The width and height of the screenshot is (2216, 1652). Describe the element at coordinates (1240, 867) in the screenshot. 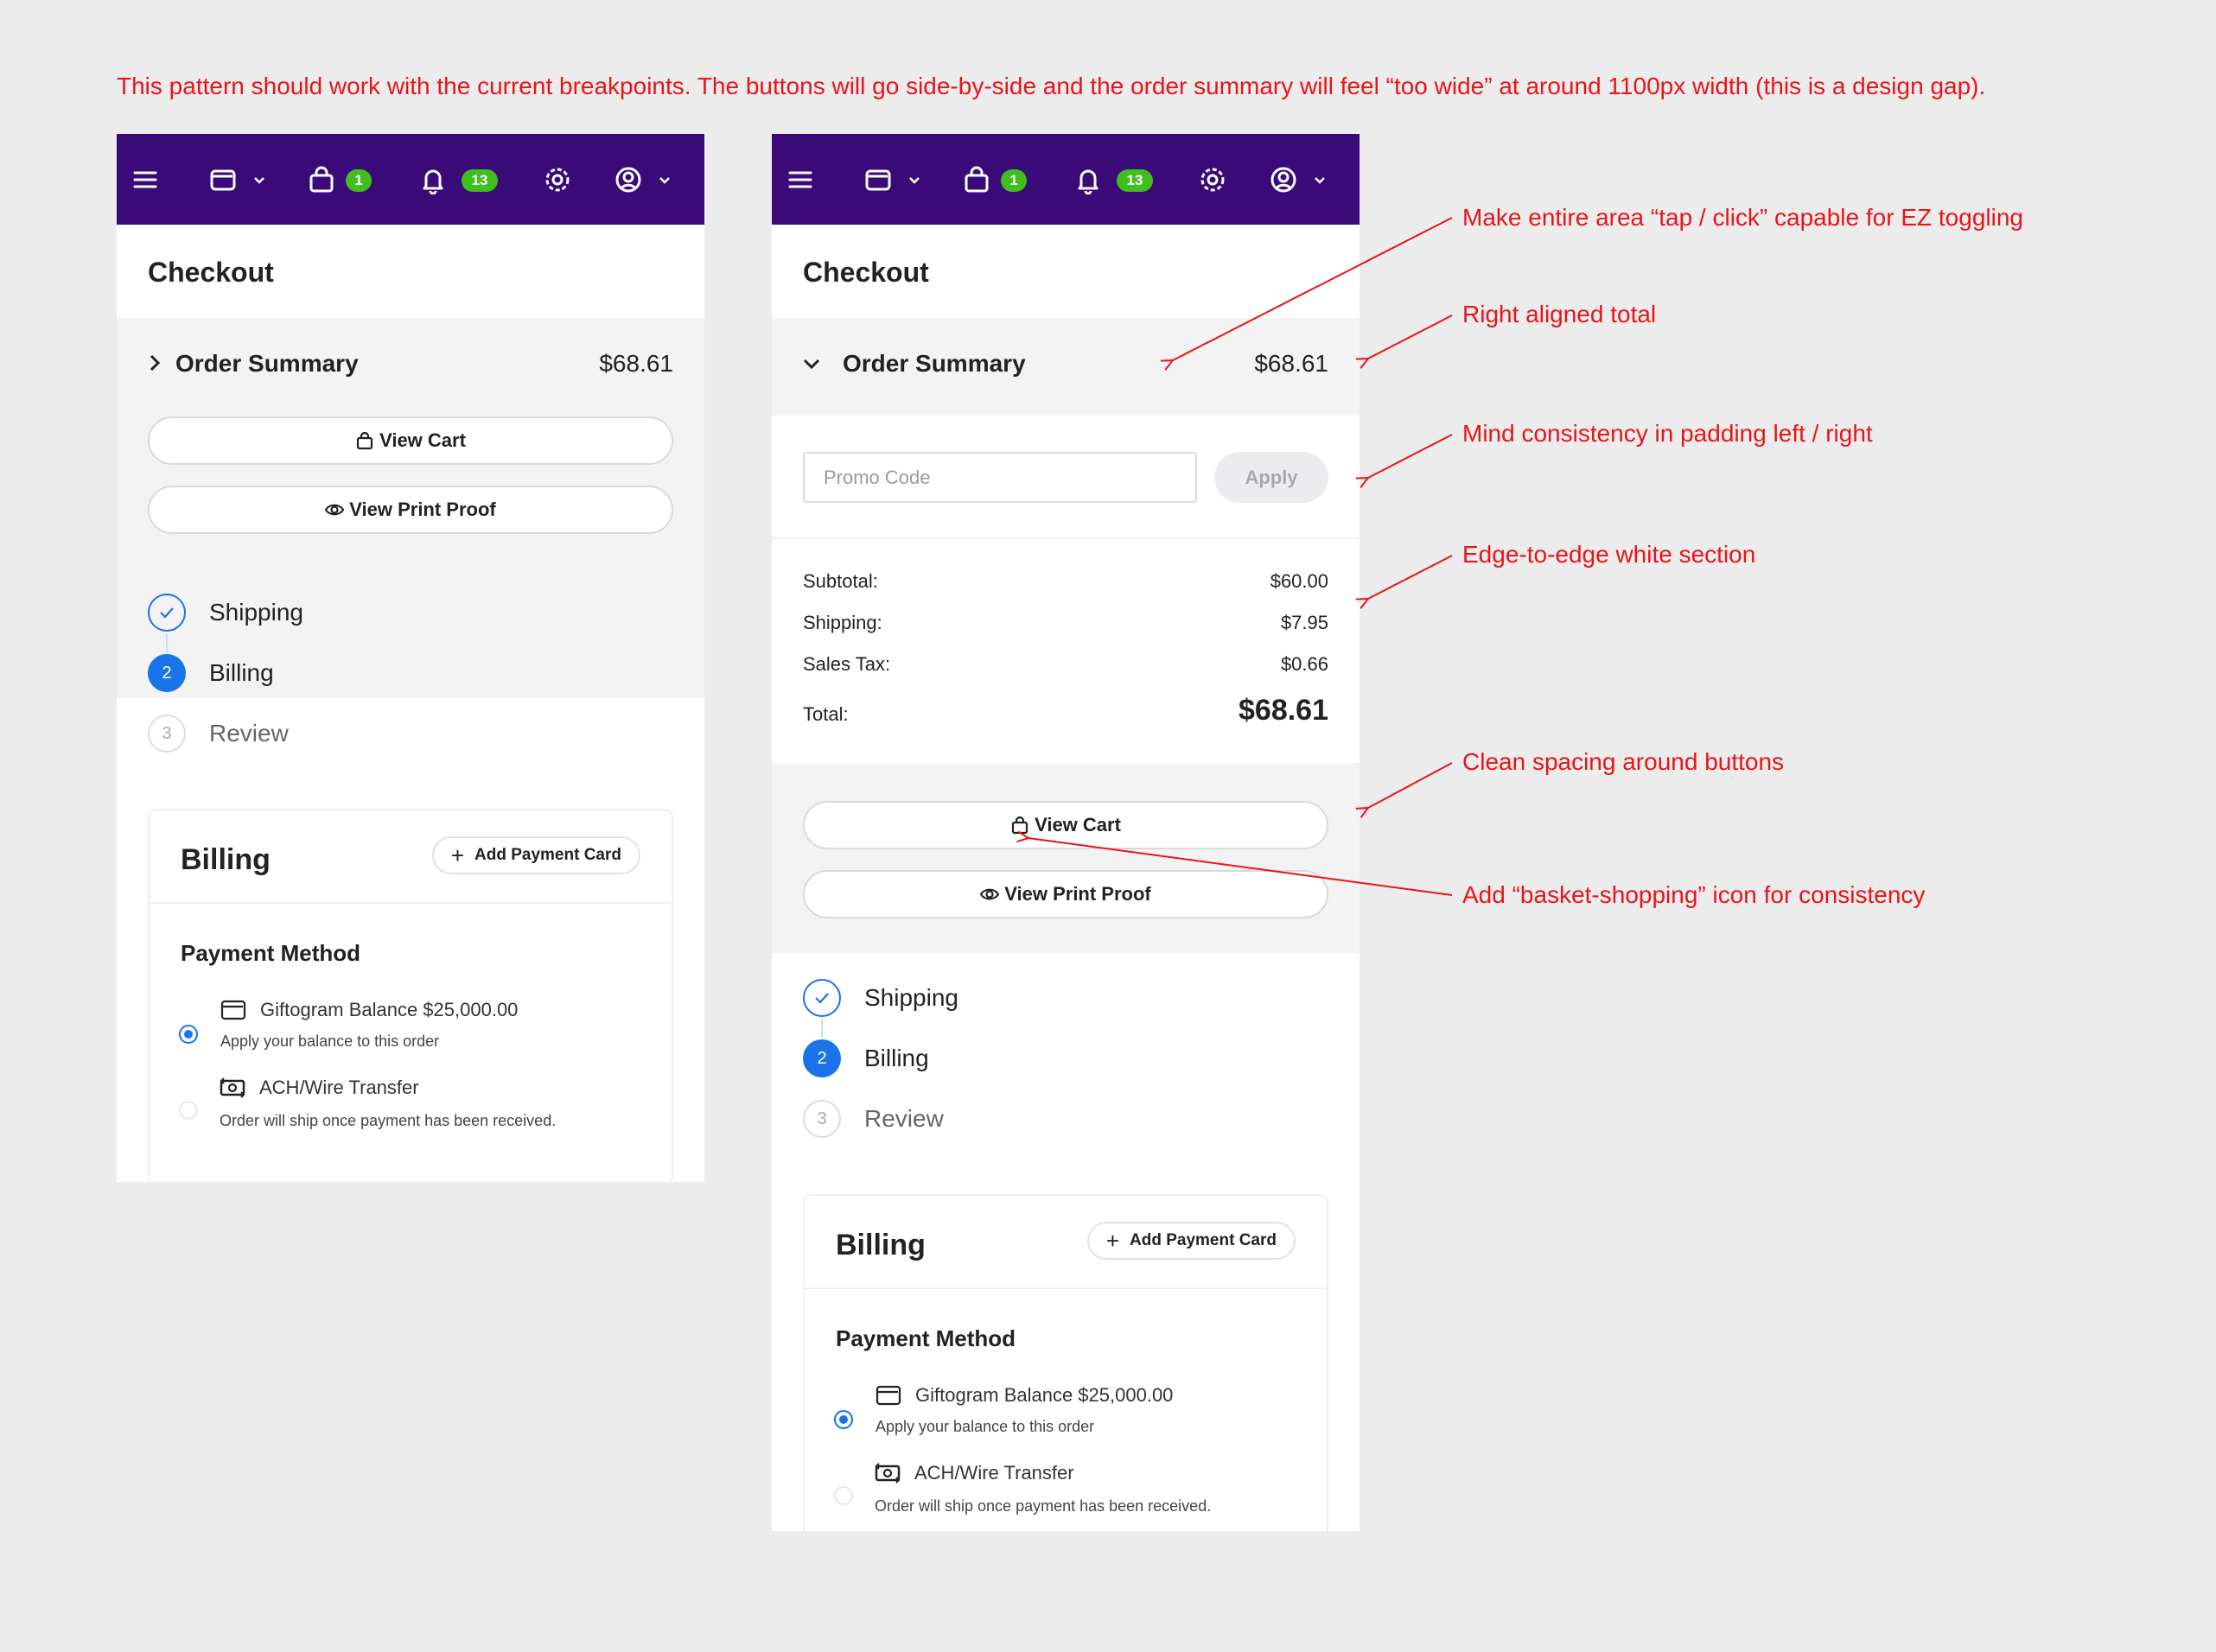

I see `arrow-basket-icon` at that location.